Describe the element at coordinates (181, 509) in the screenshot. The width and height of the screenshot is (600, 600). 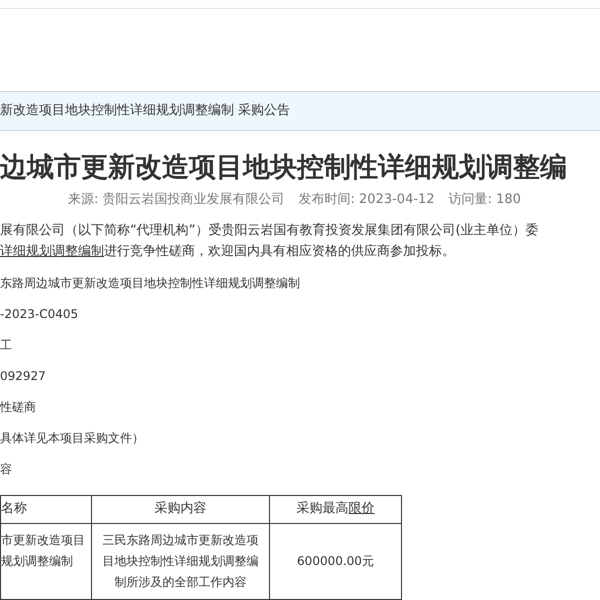
I see `column-header: 采购内容` at that location.